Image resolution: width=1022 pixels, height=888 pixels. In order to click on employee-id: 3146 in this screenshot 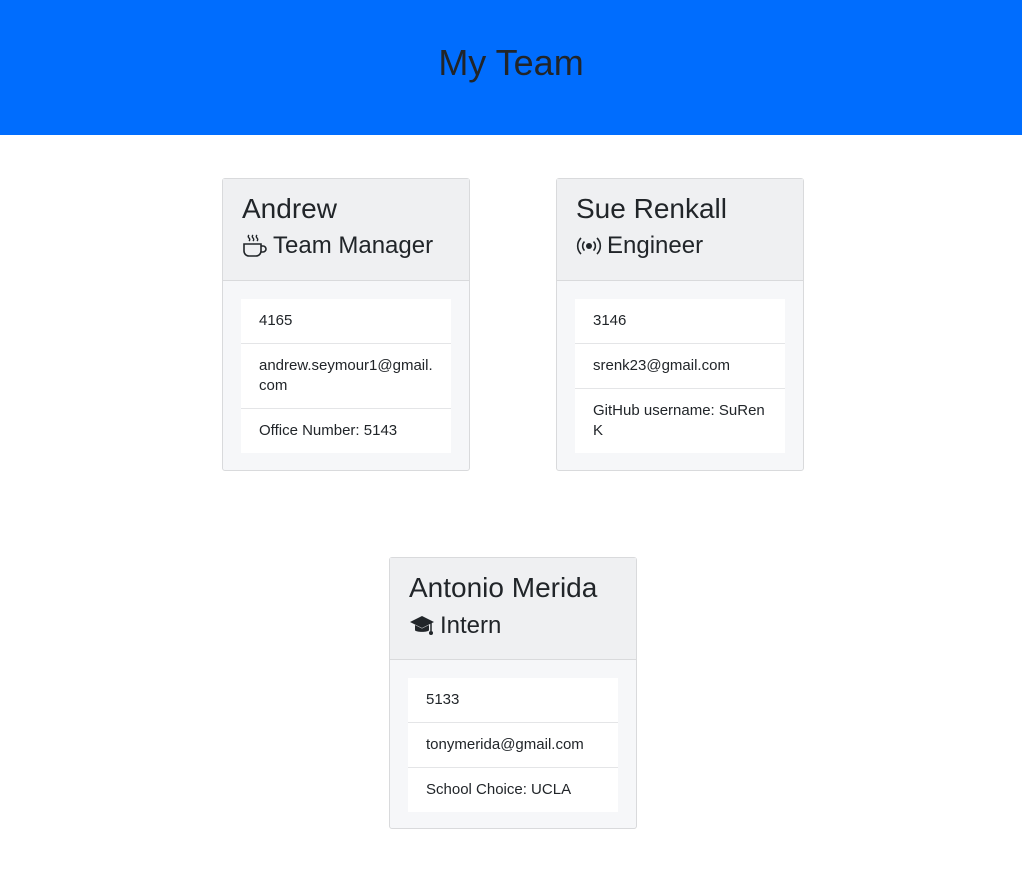, I will do `click(610, 320)`.